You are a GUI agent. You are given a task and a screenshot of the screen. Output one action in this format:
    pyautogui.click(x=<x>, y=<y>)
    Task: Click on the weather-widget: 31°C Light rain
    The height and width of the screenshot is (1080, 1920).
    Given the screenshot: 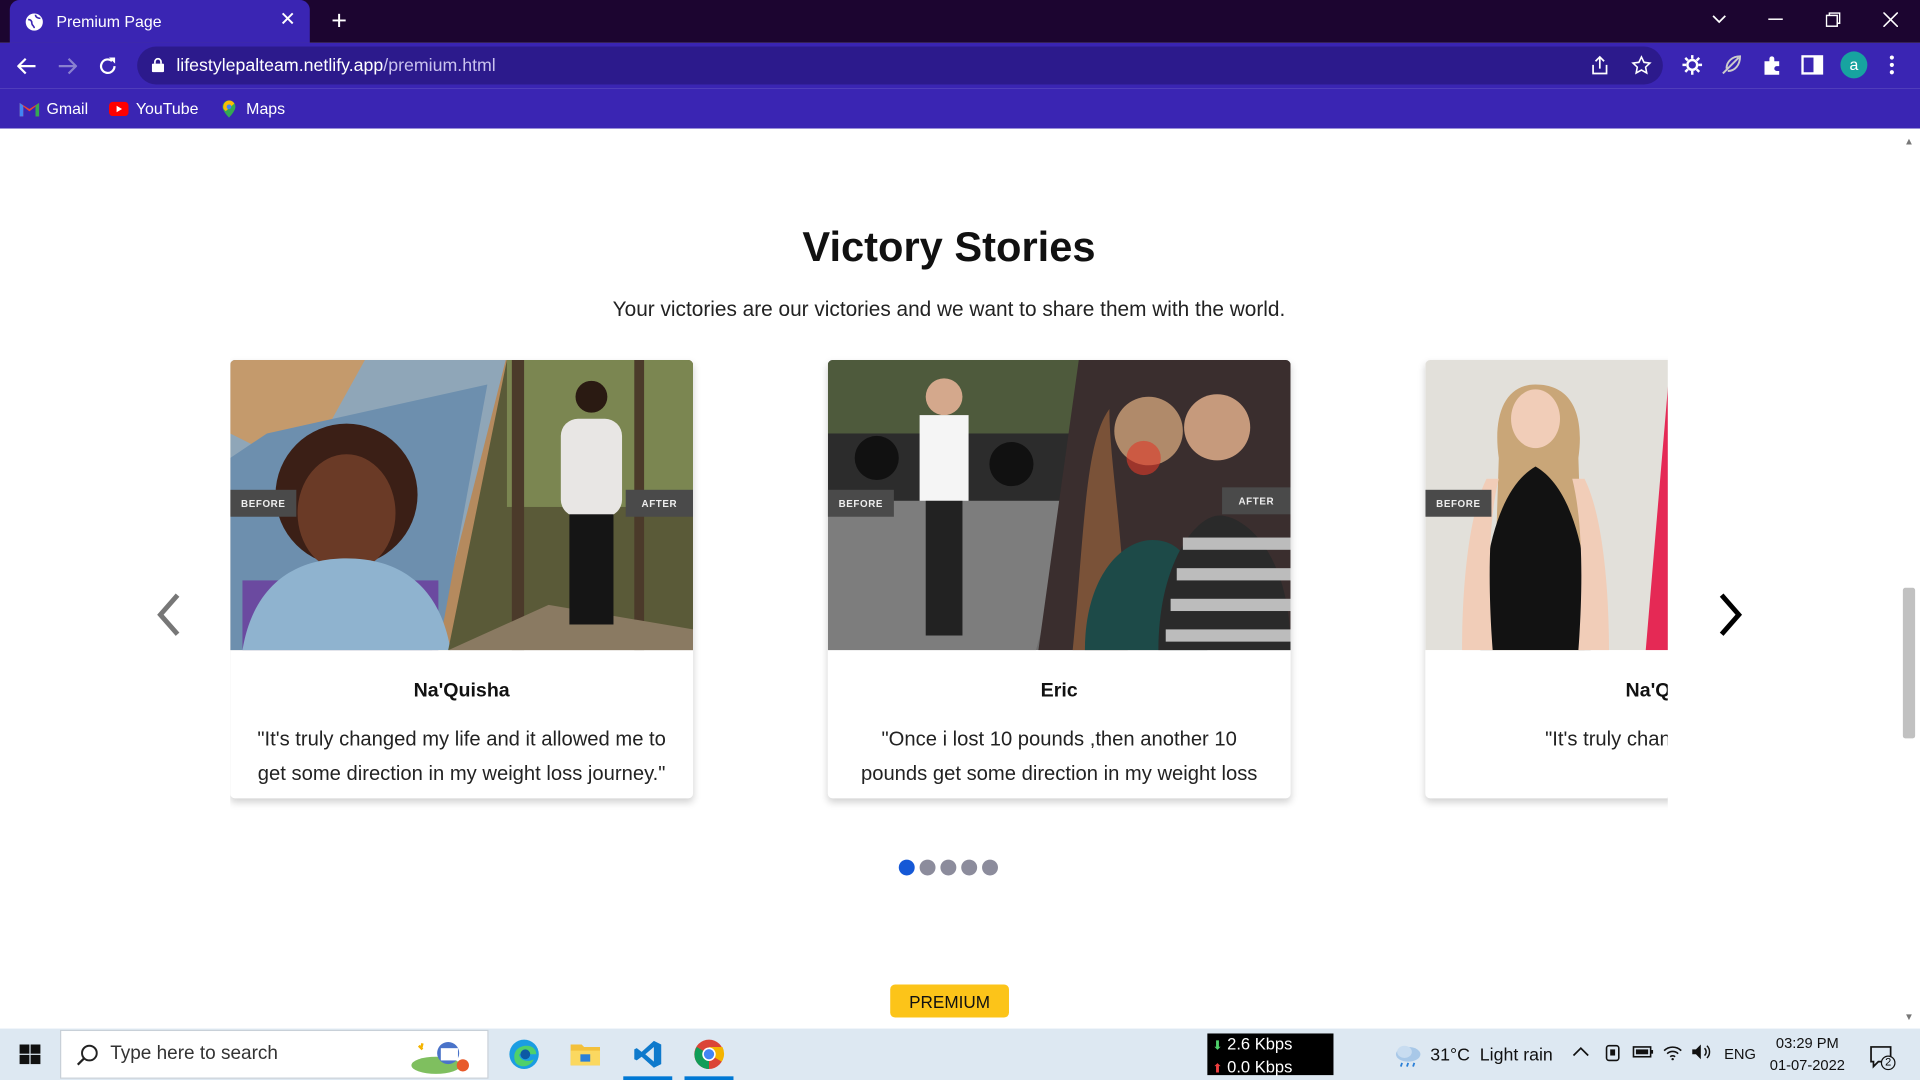 What is the action you would take?
    pyautogui.click(x=1473, y=1055)
    